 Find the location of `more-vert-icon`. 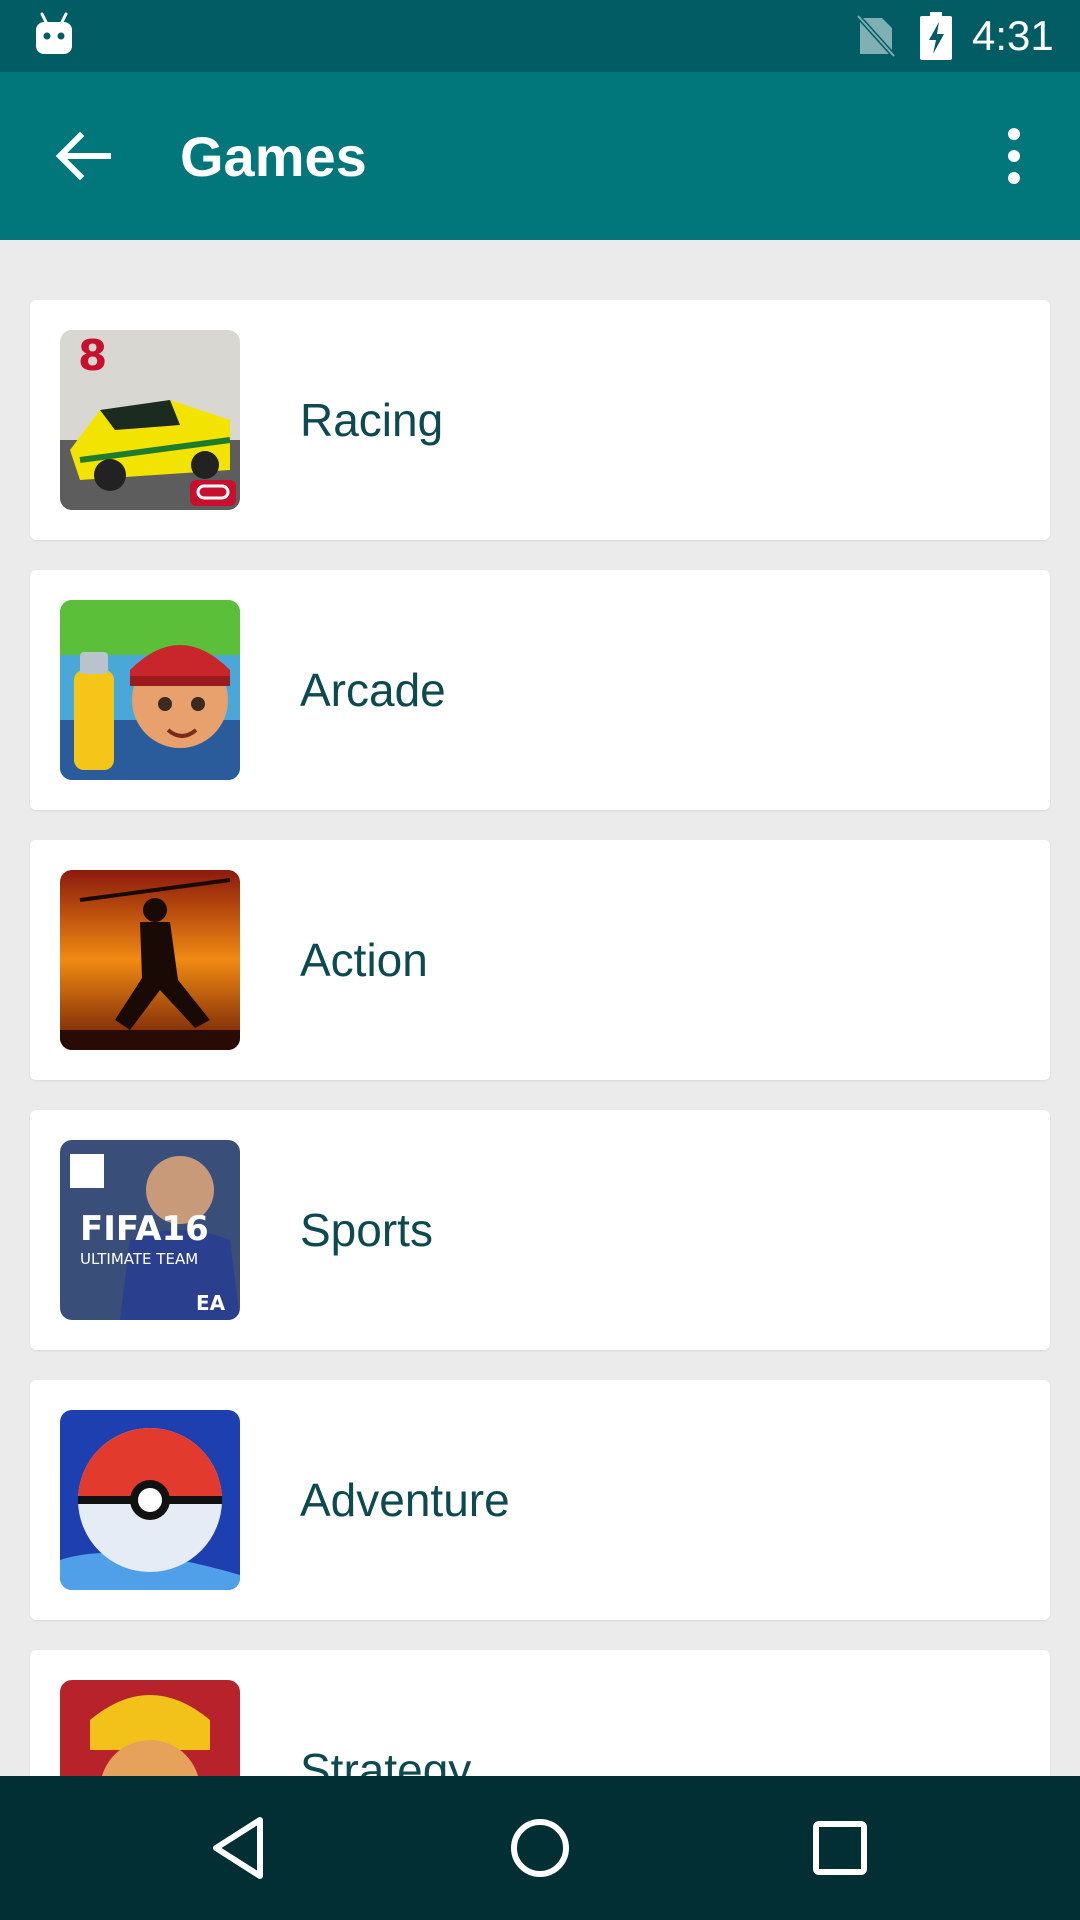

more-vert-icon is located at coordinates (1014, 156).